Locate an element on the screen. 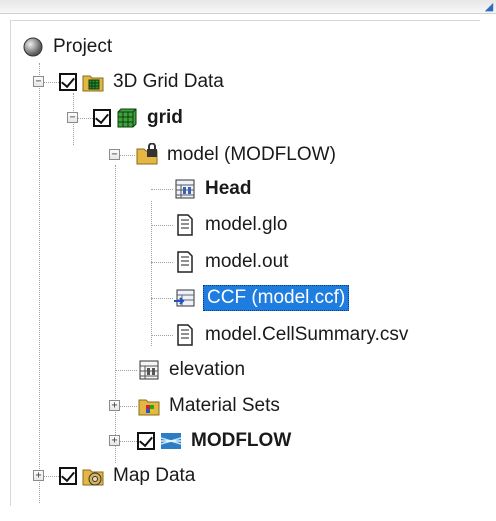 This screenshot has height=521, width=496. tree-label-cell-summary: model.CellSummary.csv is located at coordinates (307, 334).